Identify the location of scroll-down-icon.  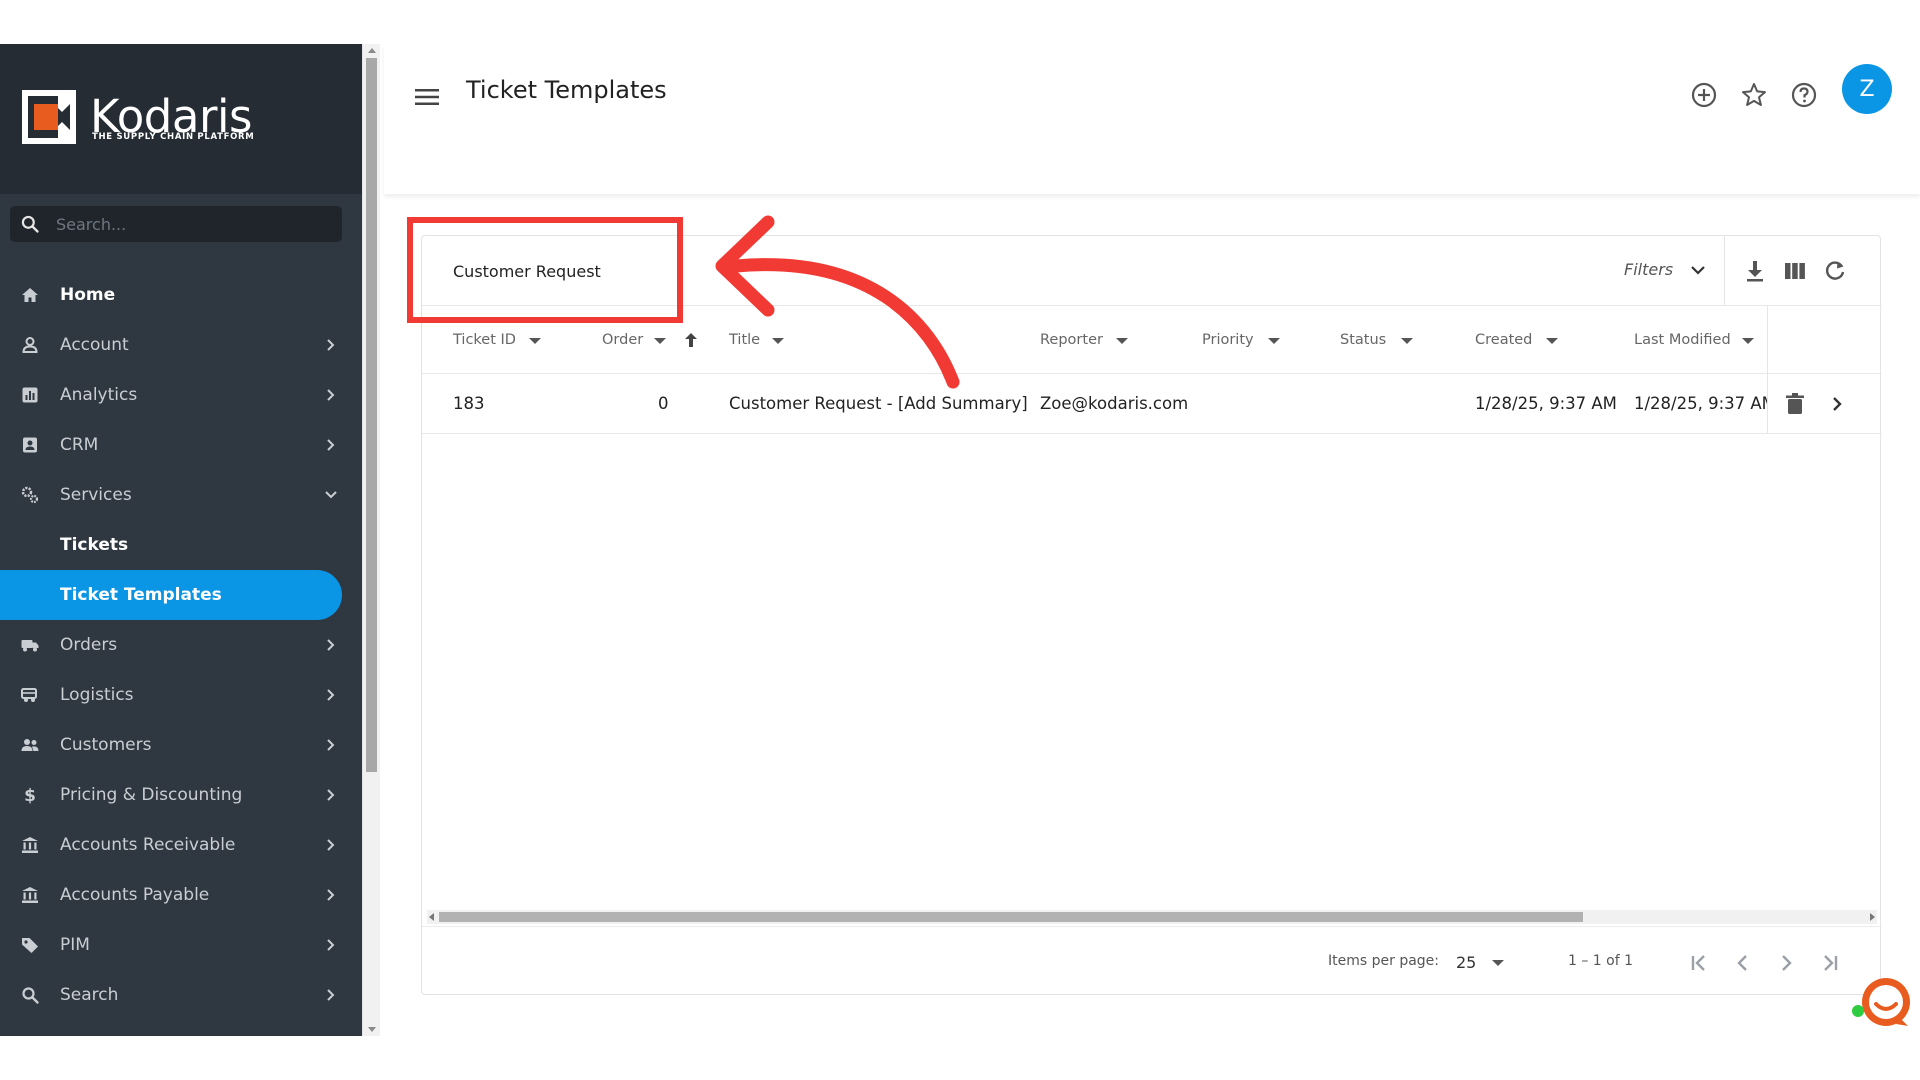
(372, 1029).